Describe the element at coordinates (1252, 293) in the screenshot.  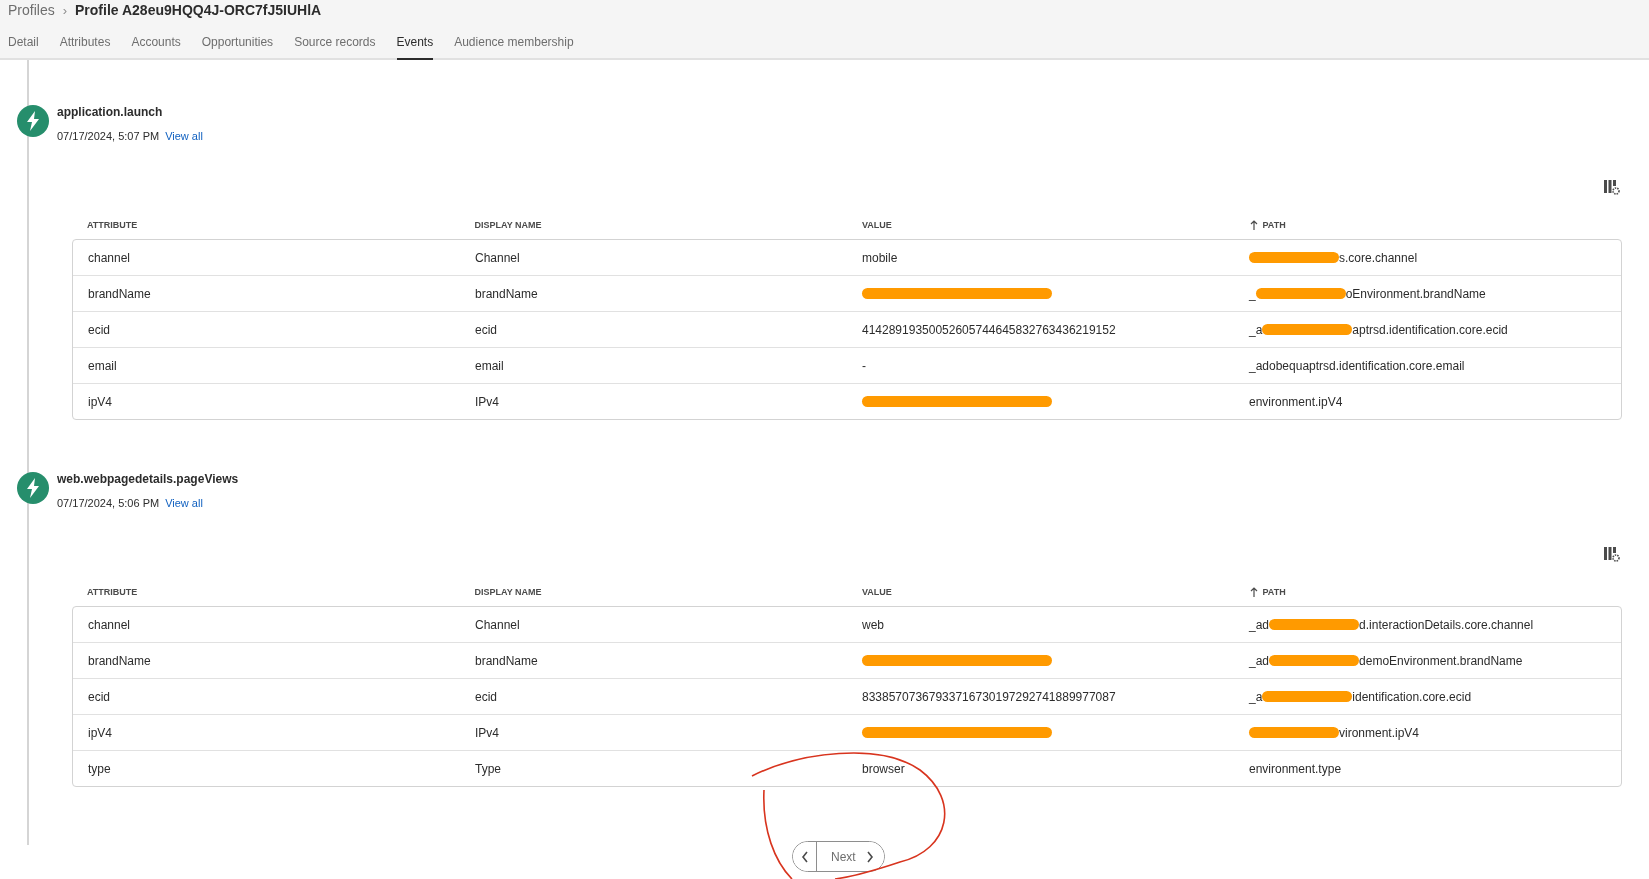
I see `cell-text: _` at that location.